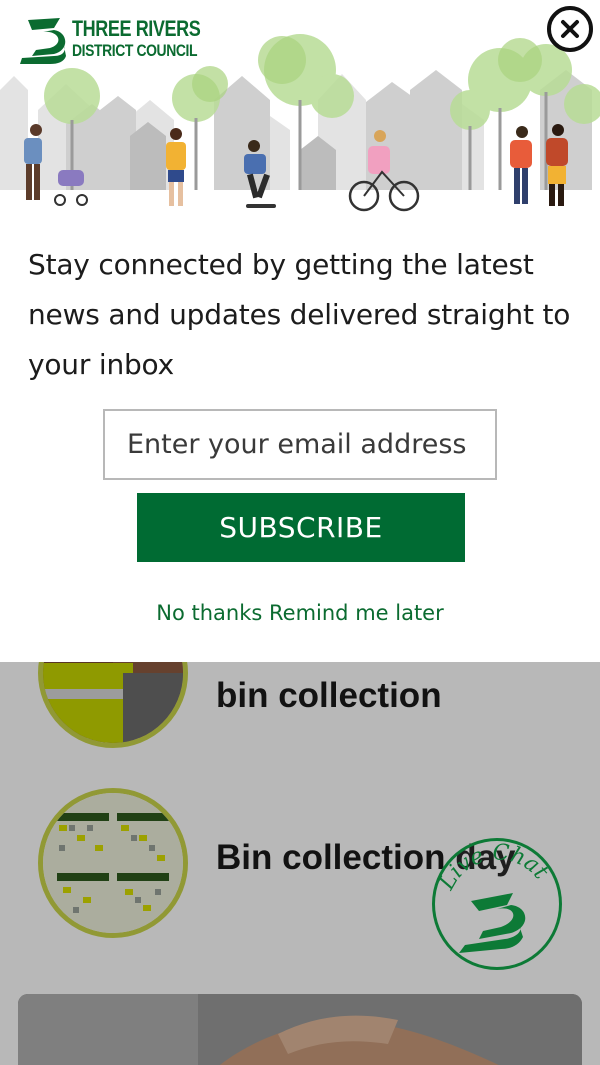 The width and height of the screenshot is (600, 1065). I want to click on close-icon, so click(570, 29).